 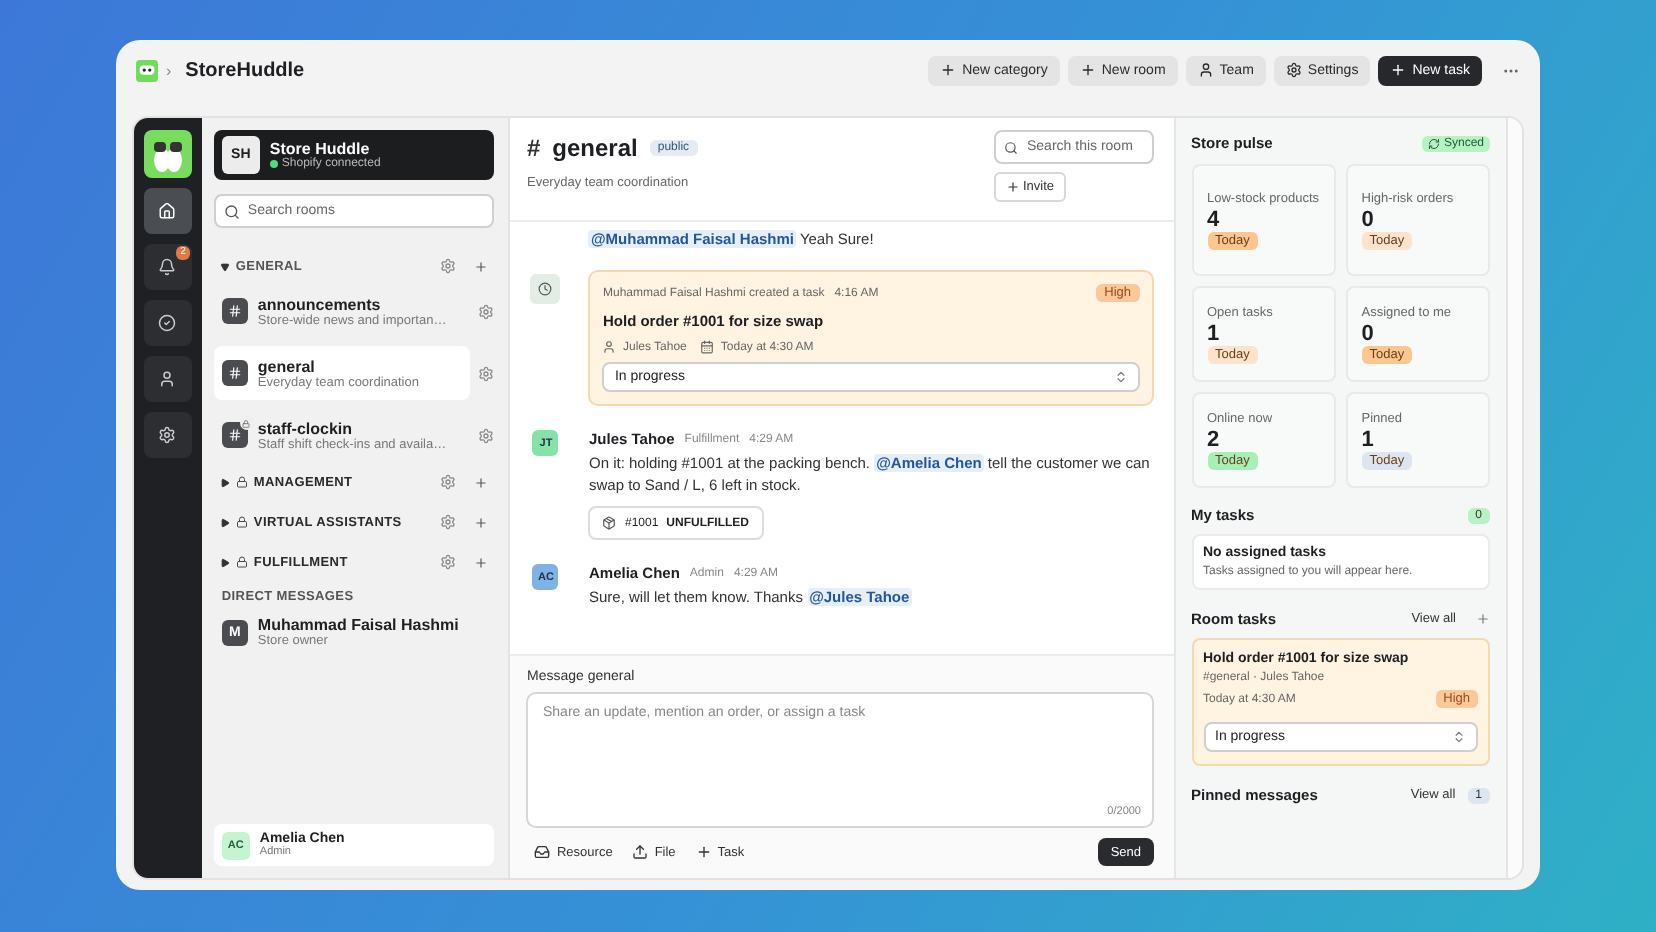 I want to click on bell-icon, so click(x=167, y=267).